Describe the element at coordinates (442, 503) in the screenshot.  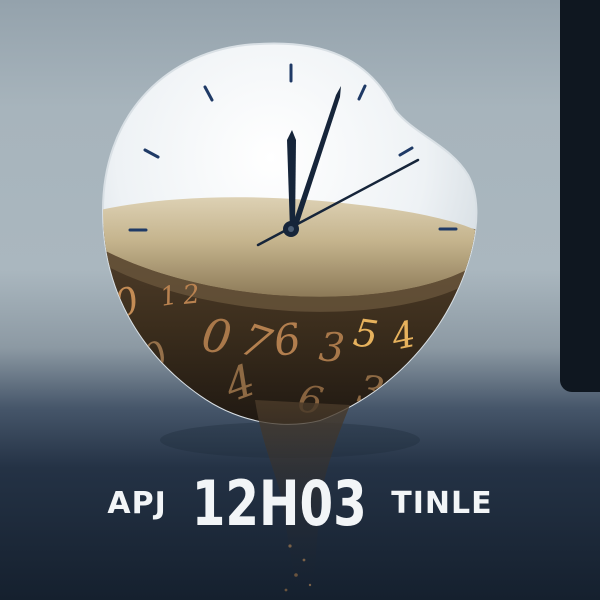
I see `title-right-word: TINLE` at that location.